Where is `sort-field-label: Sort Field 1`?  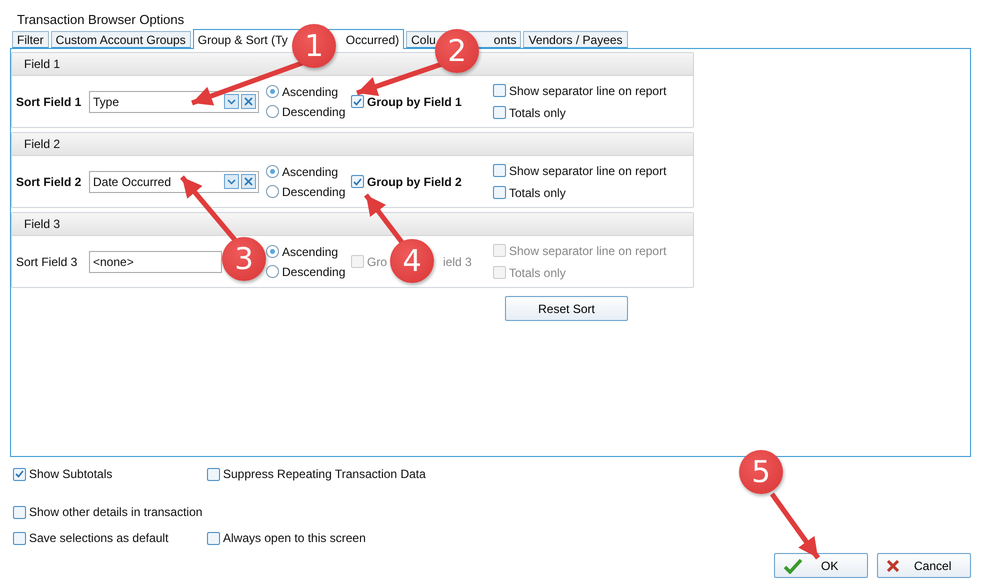 sort-field-label: Sort Field 1 is located at coordinates (49, 101).